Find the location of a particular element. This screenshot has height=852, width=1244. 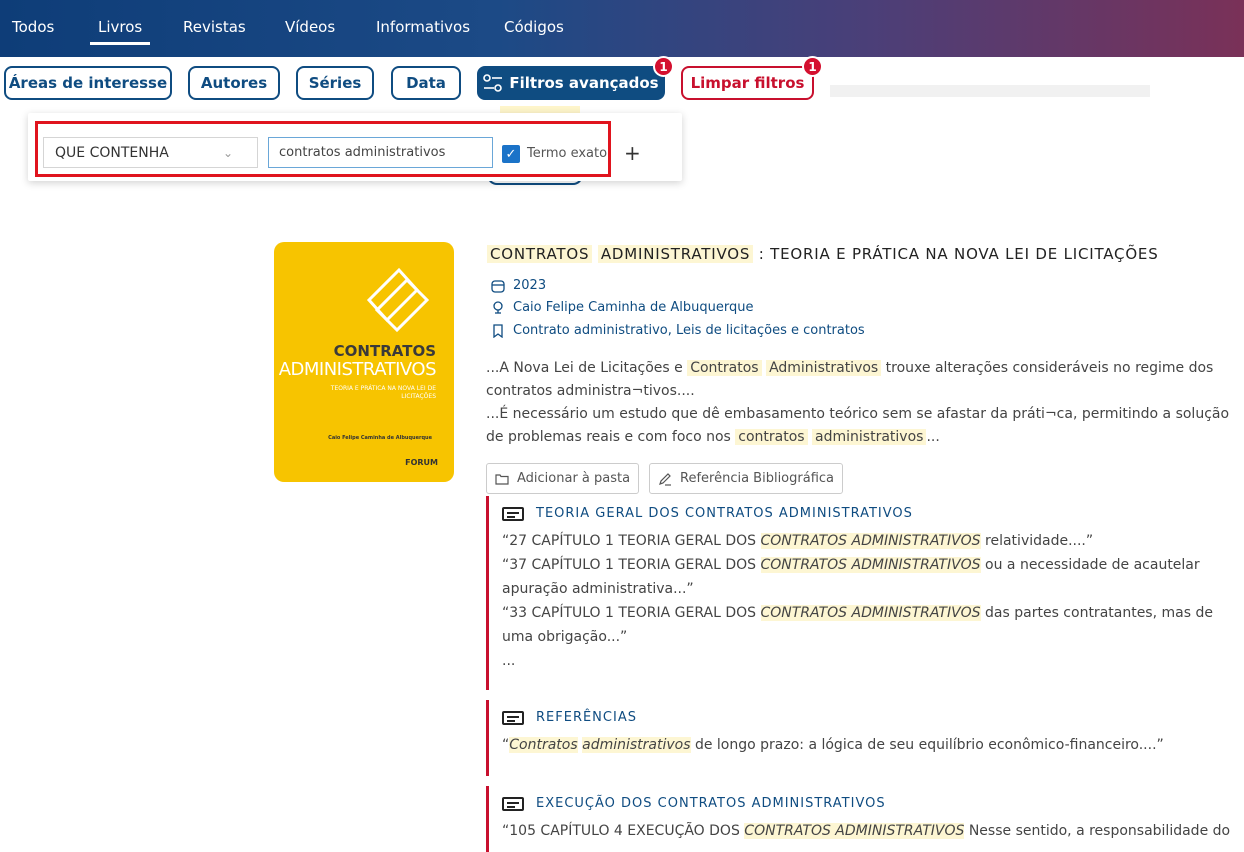

title-highlight: ADMINISTRATIVOS is located at coordinates (675, 254).